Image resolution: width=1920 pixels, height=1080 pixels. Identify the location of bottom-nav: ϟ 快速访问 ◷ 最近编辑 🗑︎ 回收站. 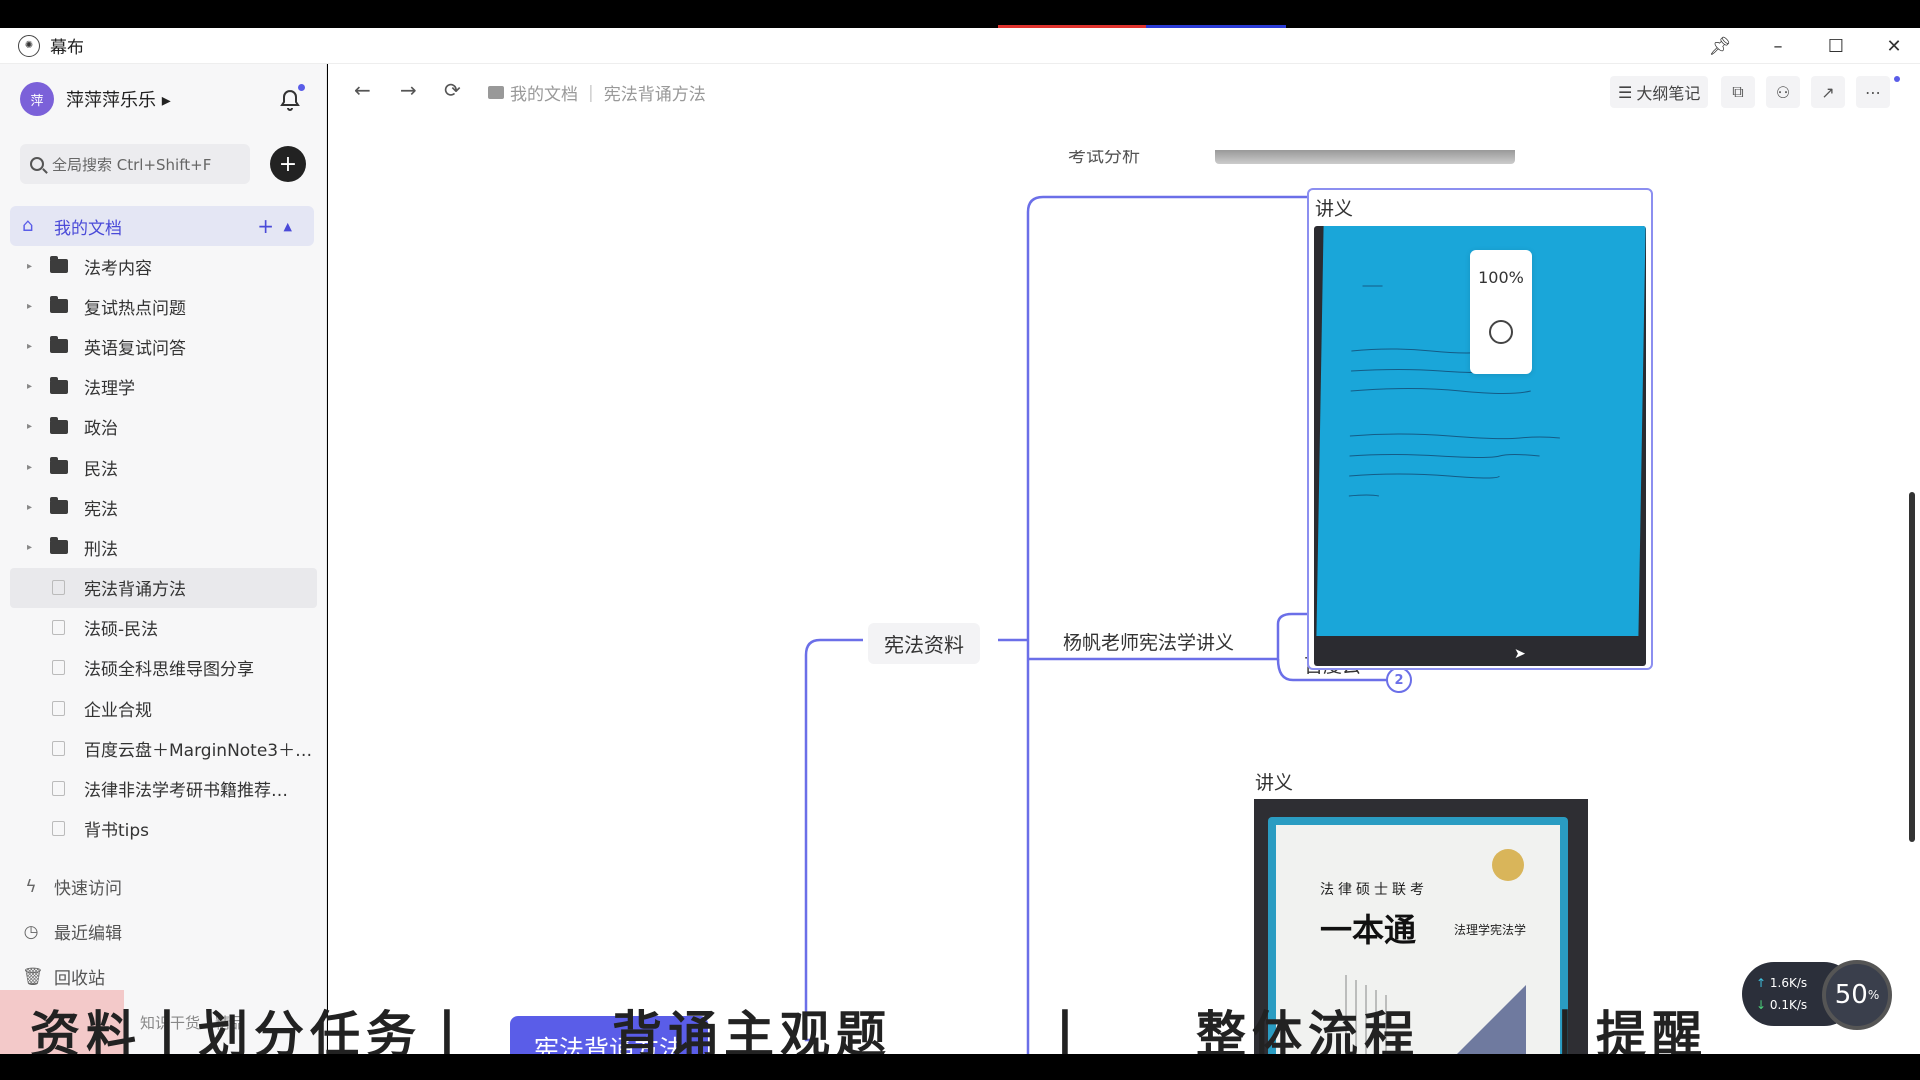
(163, 931).